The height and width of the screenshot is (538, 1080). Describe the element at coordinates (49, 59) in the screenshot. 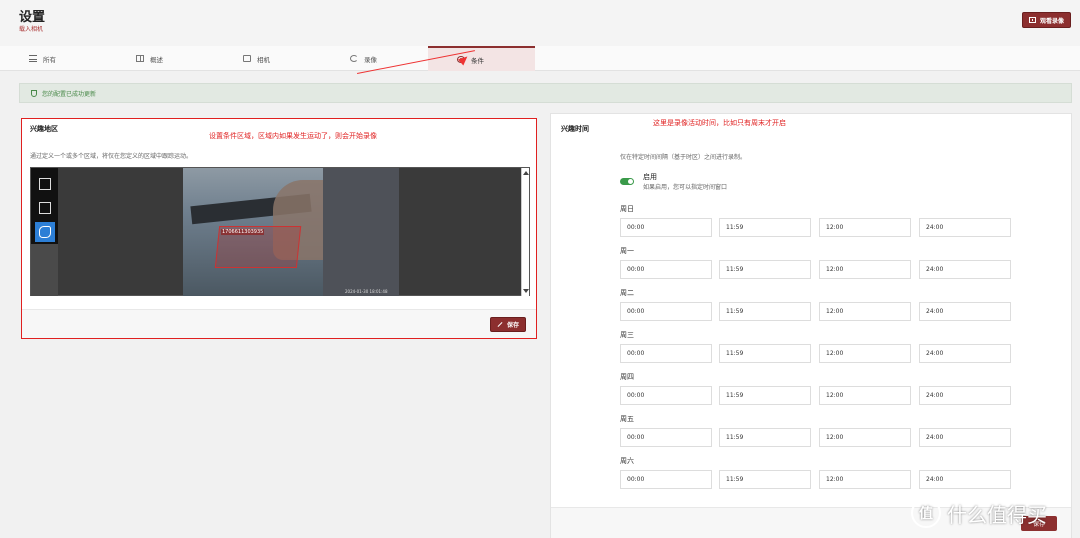

I see `tab-label: 所有` at that location.